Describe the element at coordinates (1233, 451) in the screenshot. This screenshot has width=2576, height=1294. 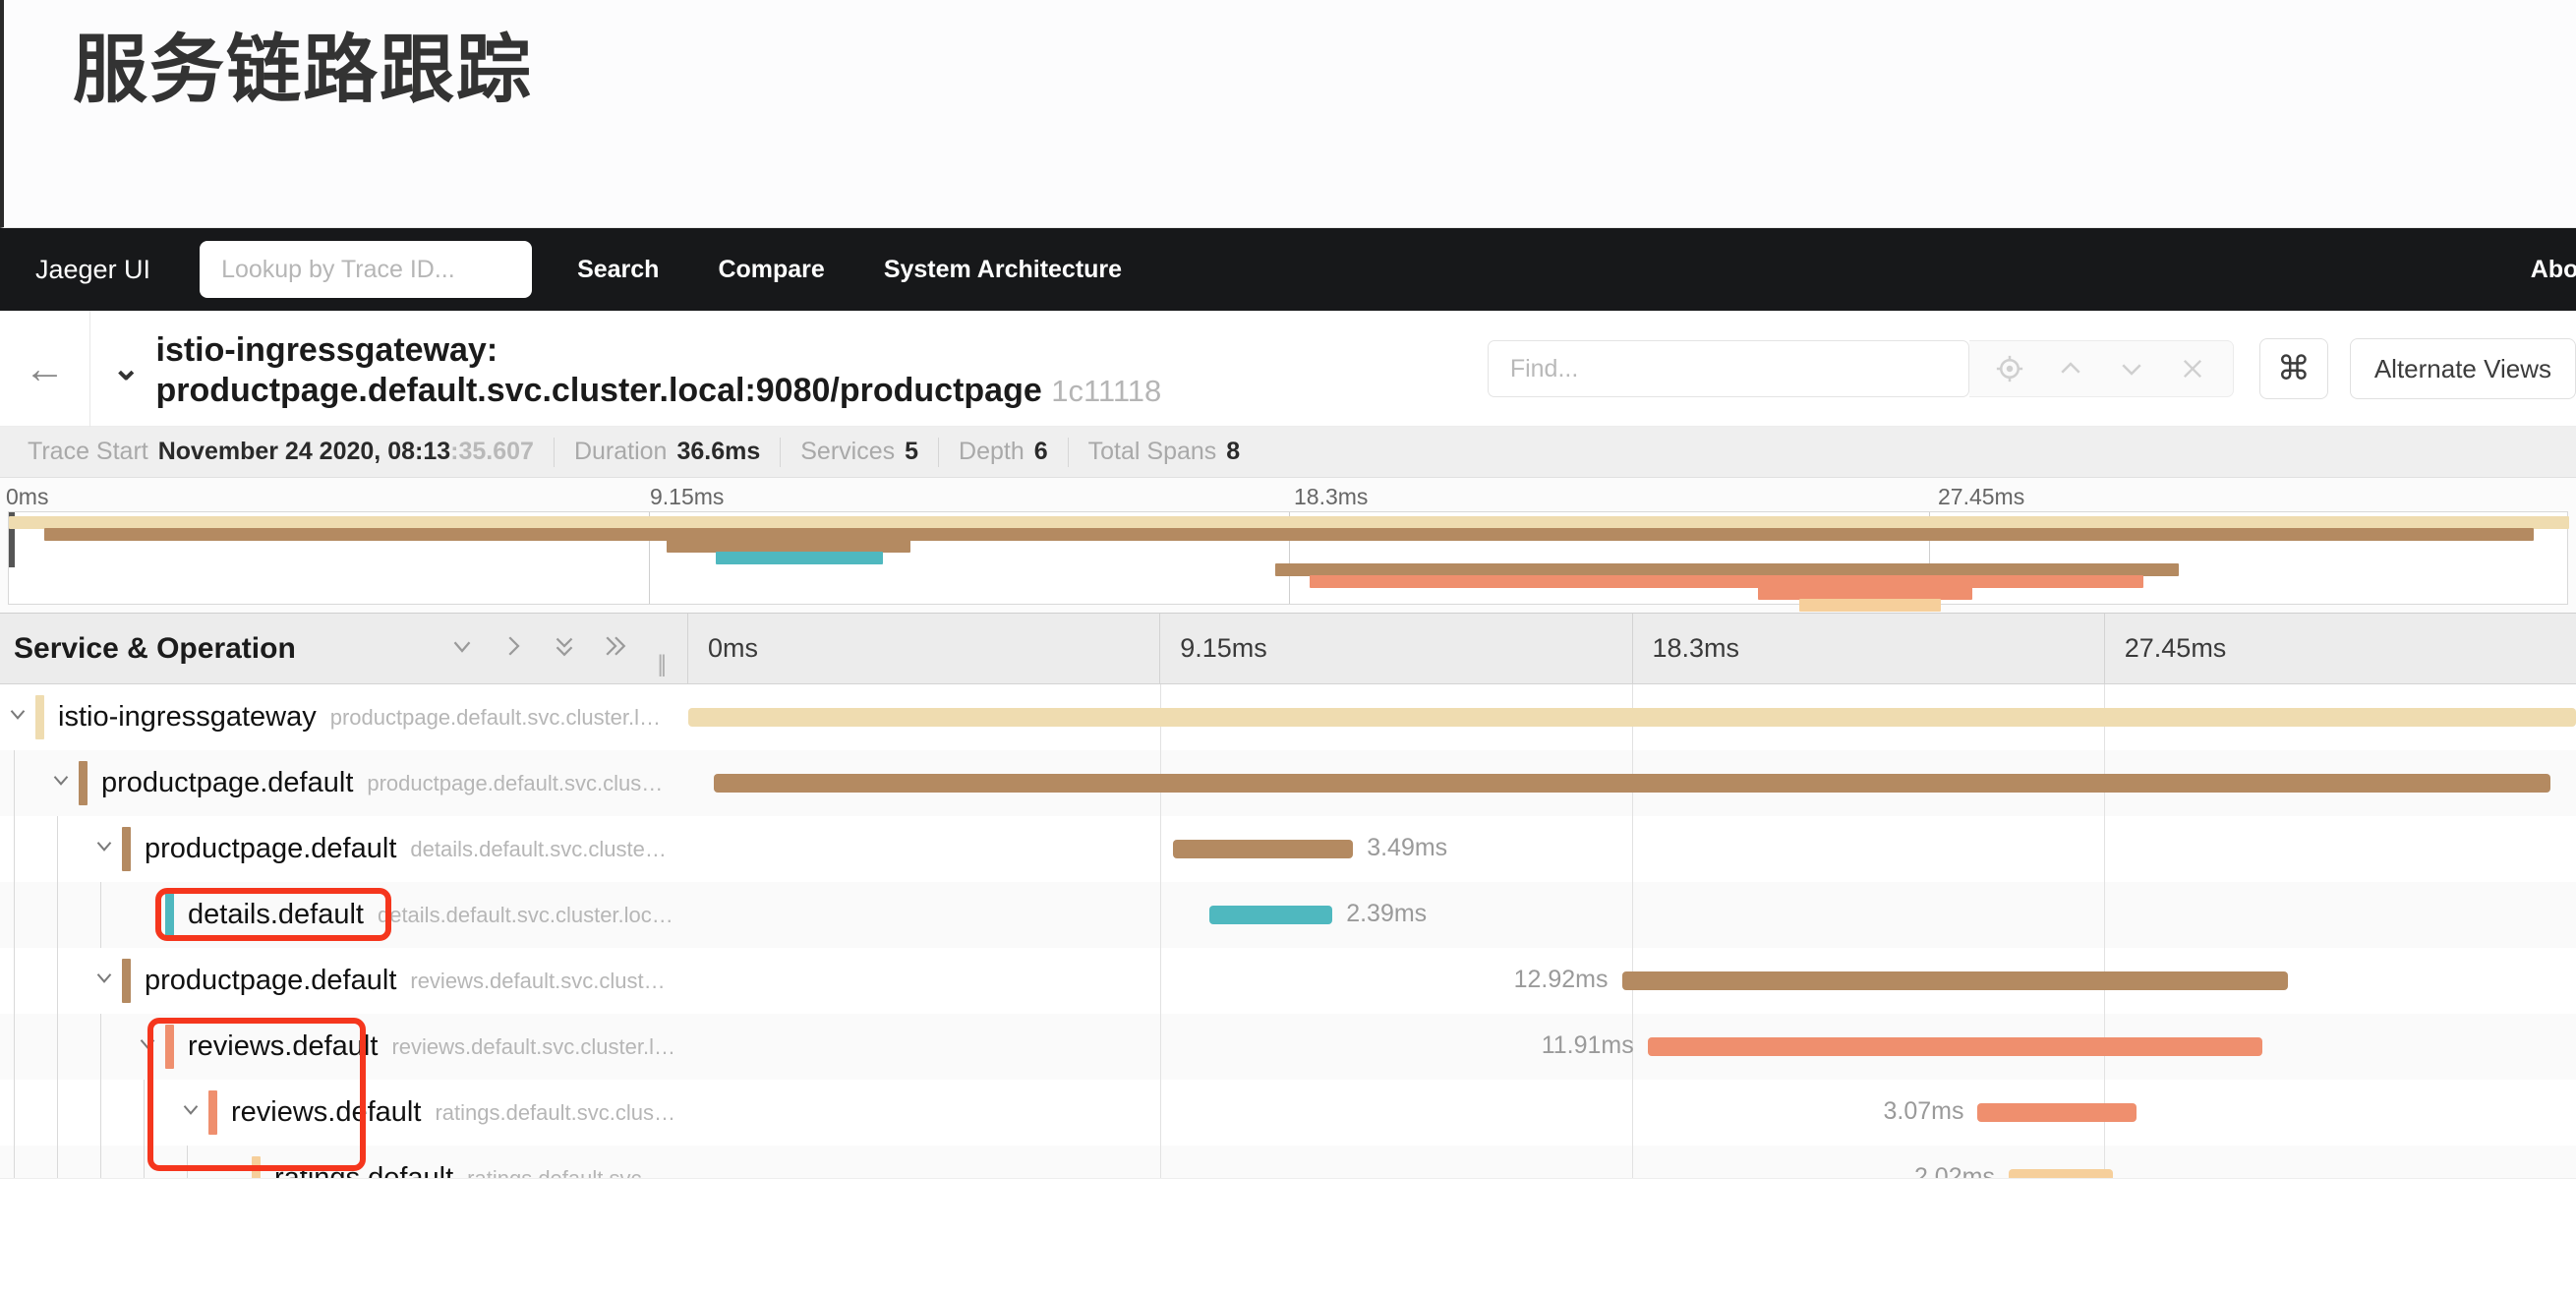
I see `summary-value: 8` at that location.